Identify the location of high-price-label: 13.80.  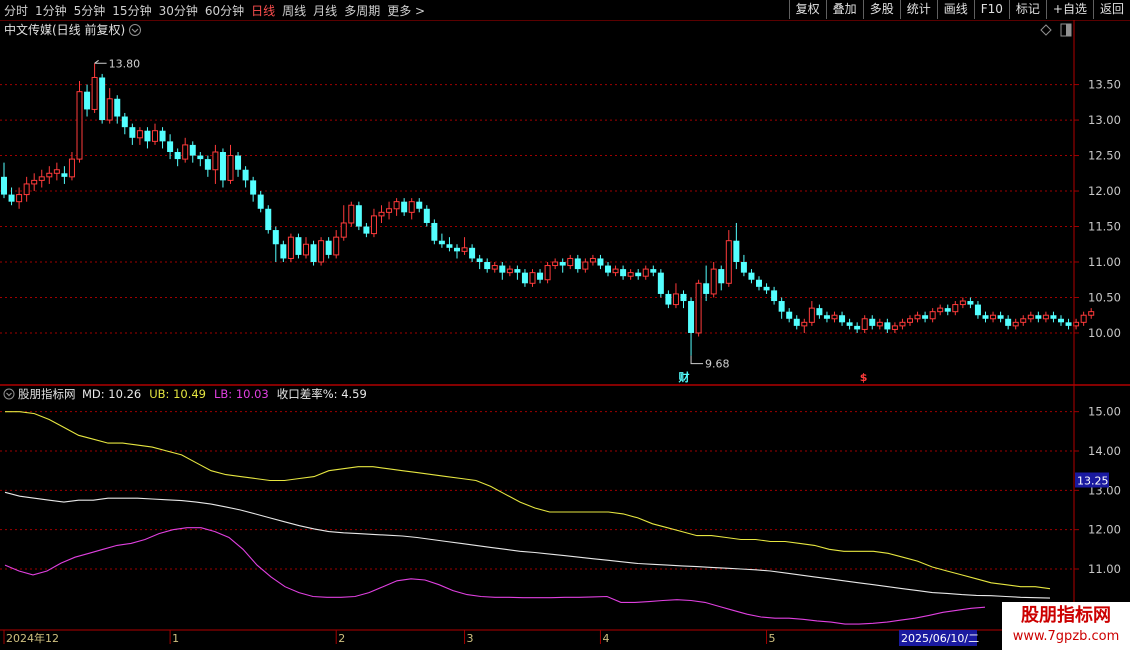
(125, 63).